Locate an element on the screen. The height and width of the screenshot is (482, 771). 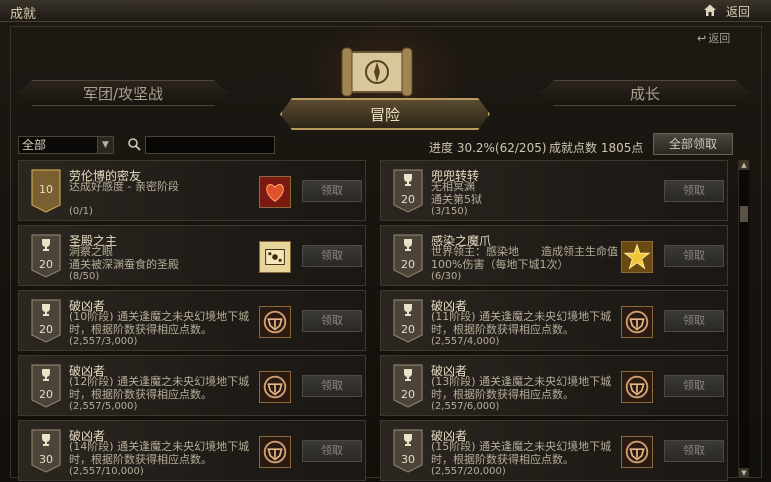
search-input is located at coordinates (210, 145).